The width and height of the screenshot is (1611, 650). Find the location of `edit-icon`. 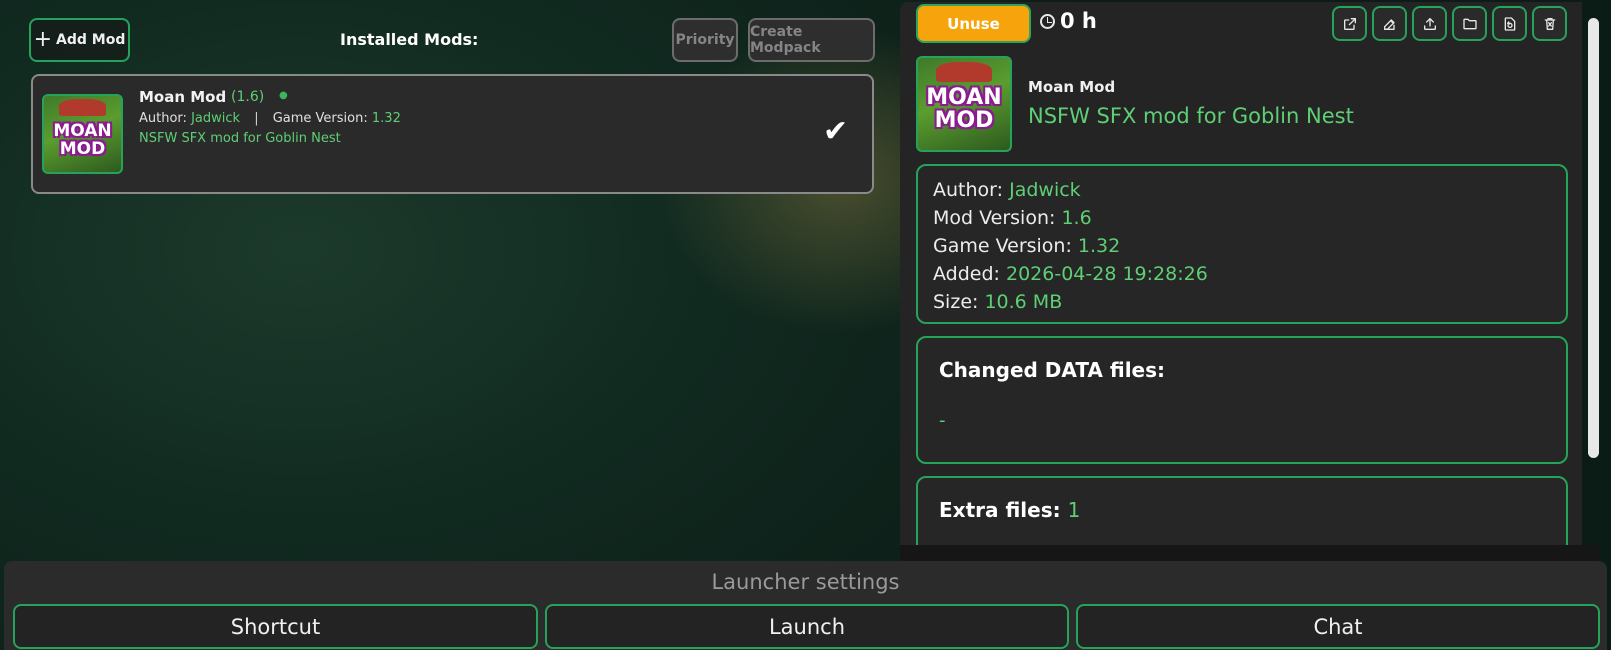

edit-icon is located at coordinates (1389, 24).